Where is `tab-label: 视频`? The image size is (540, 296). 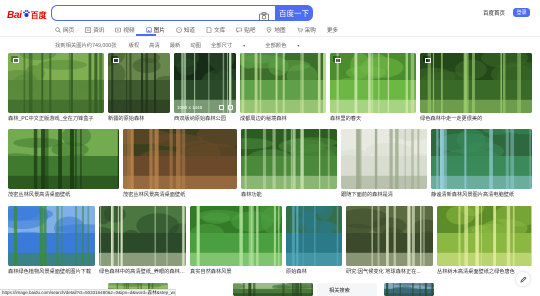
tab-label: 视频 is located at coordinates (129, 31).